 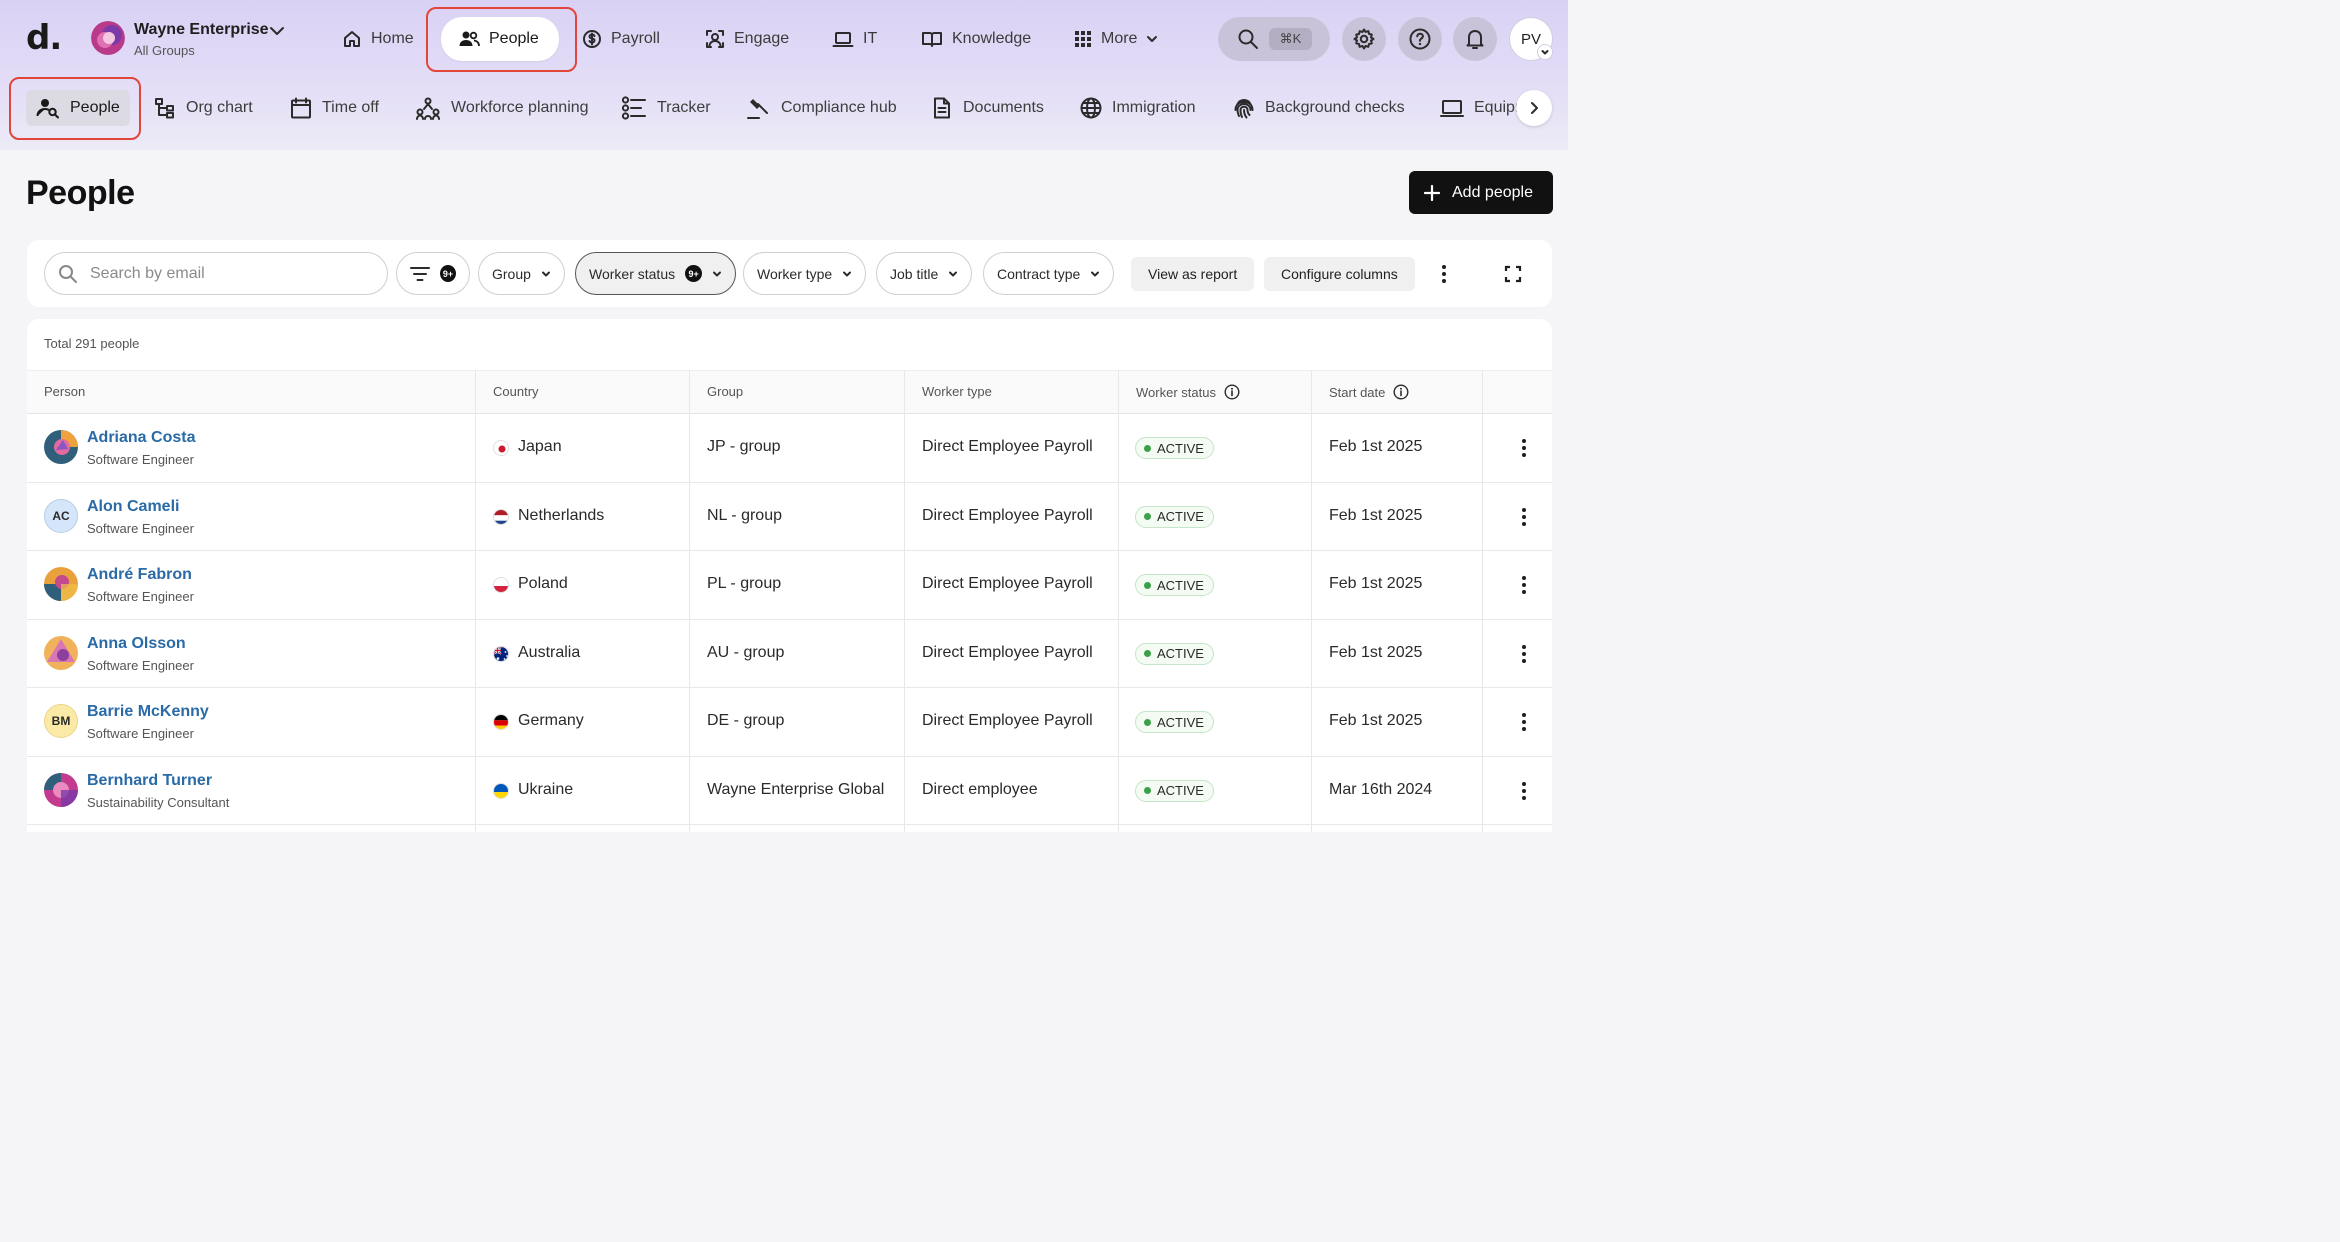 I want to click on subnav-time-off: Time off, so click(x=334, y=108).